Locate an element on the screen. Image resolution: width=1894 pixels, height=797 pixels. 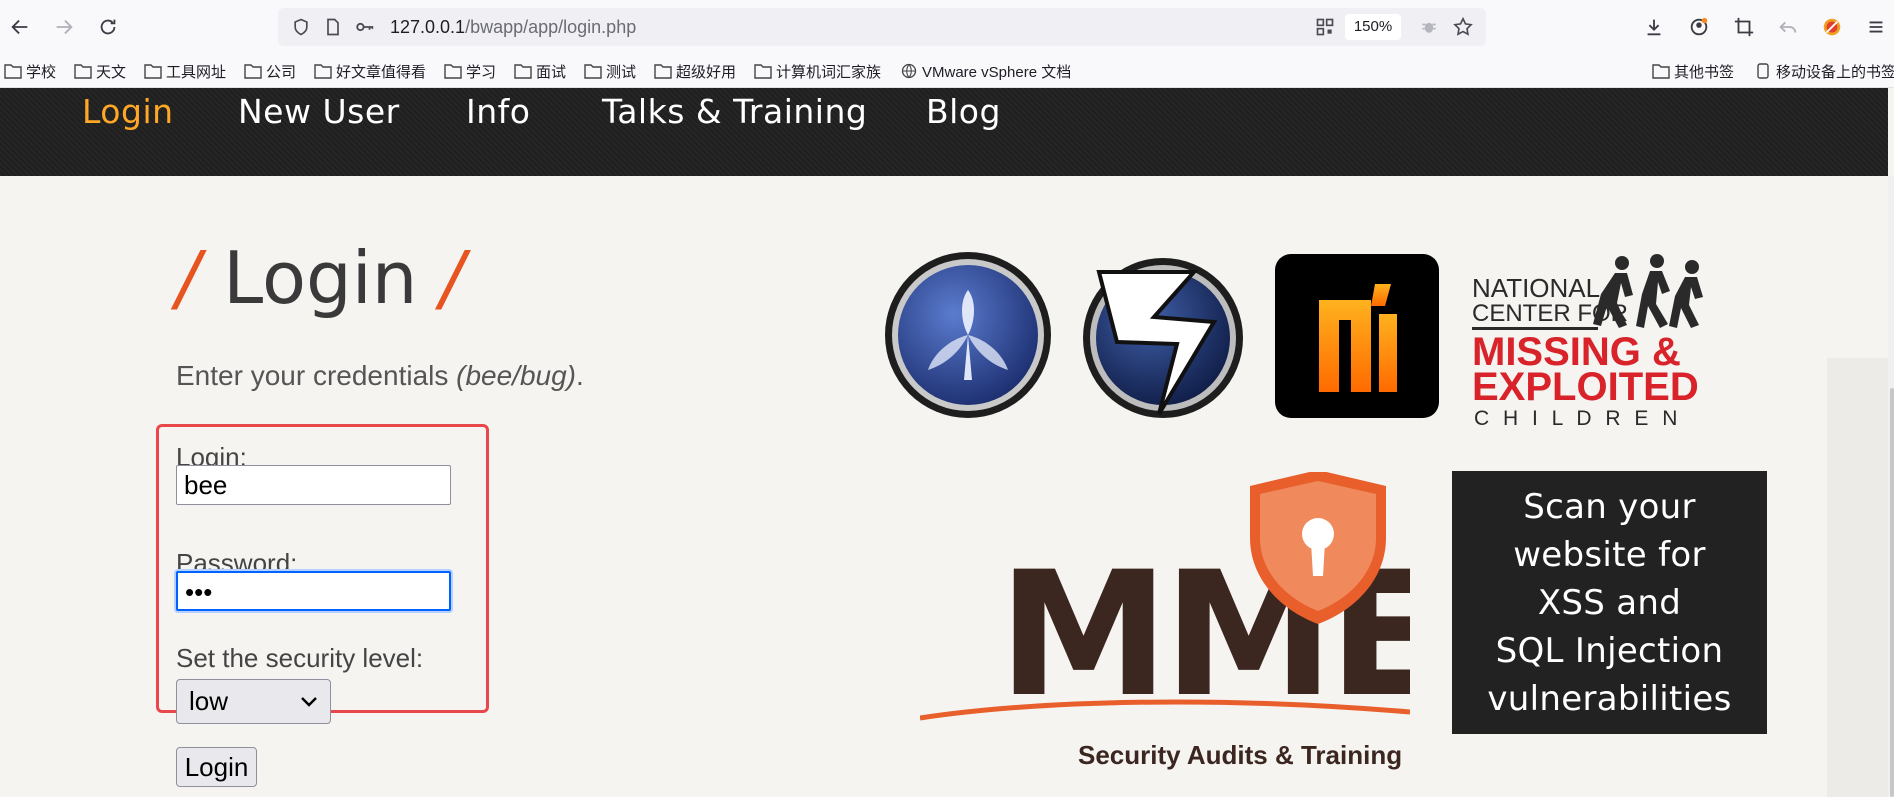
mobile-bookmarks-folder: 移动设备上的书签 is located at coordinates (1824, 71).